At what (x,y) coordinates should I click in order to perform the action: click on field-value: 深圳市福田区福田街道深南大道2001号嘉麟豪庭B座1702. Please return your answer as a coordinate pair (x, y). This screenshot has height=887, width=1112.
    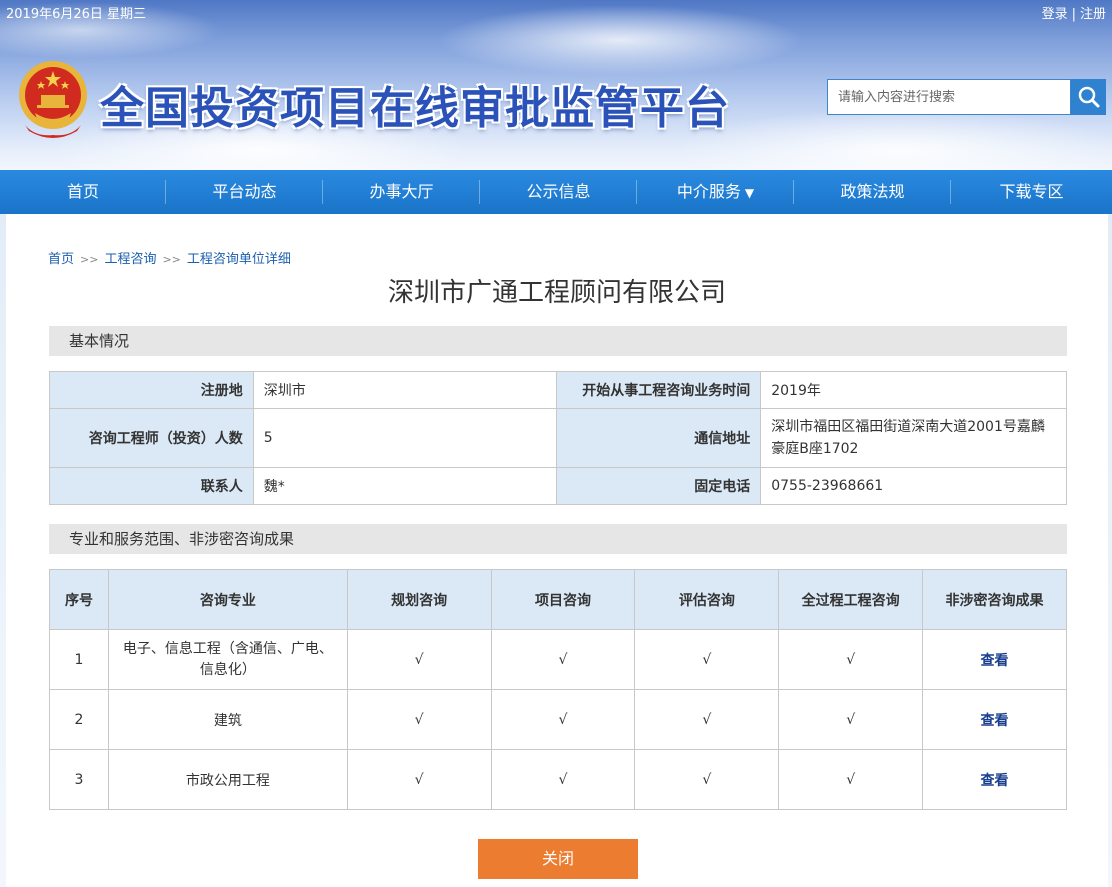
    Looking at the image, I should click on (913, 438).